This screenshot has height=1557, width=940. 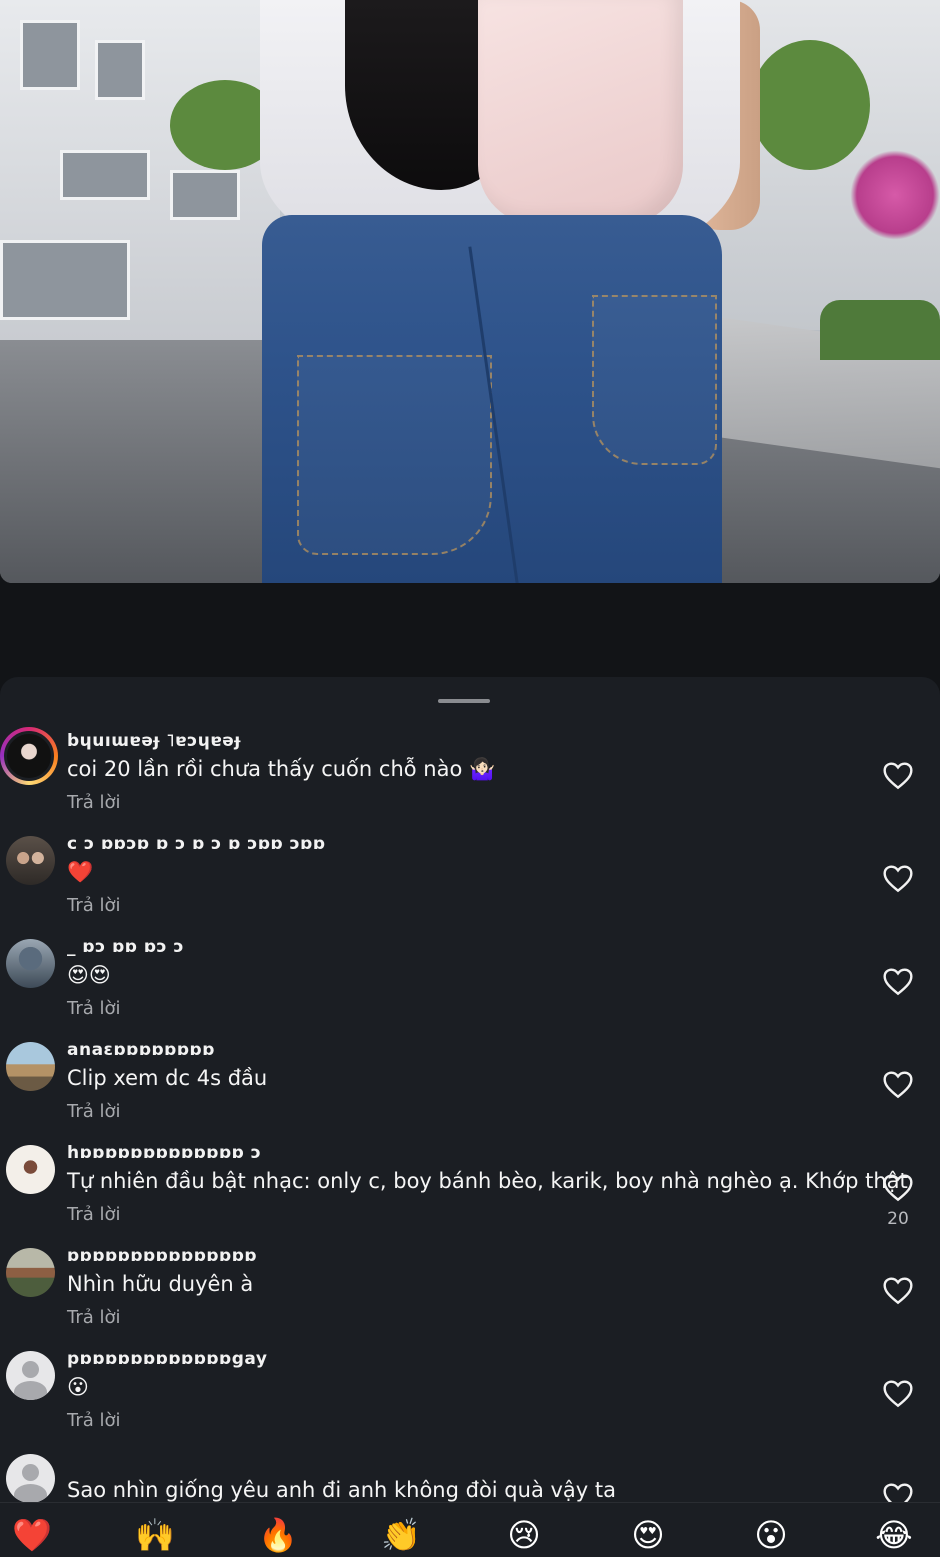 I want to click on comment-item: c ɔ ɒɒɔɒ ɒ ɔ ɒ ɔ ɒ ɔɒɒ ɔɒɒ ❤️ Trả lời, so click(x=470, y=886).